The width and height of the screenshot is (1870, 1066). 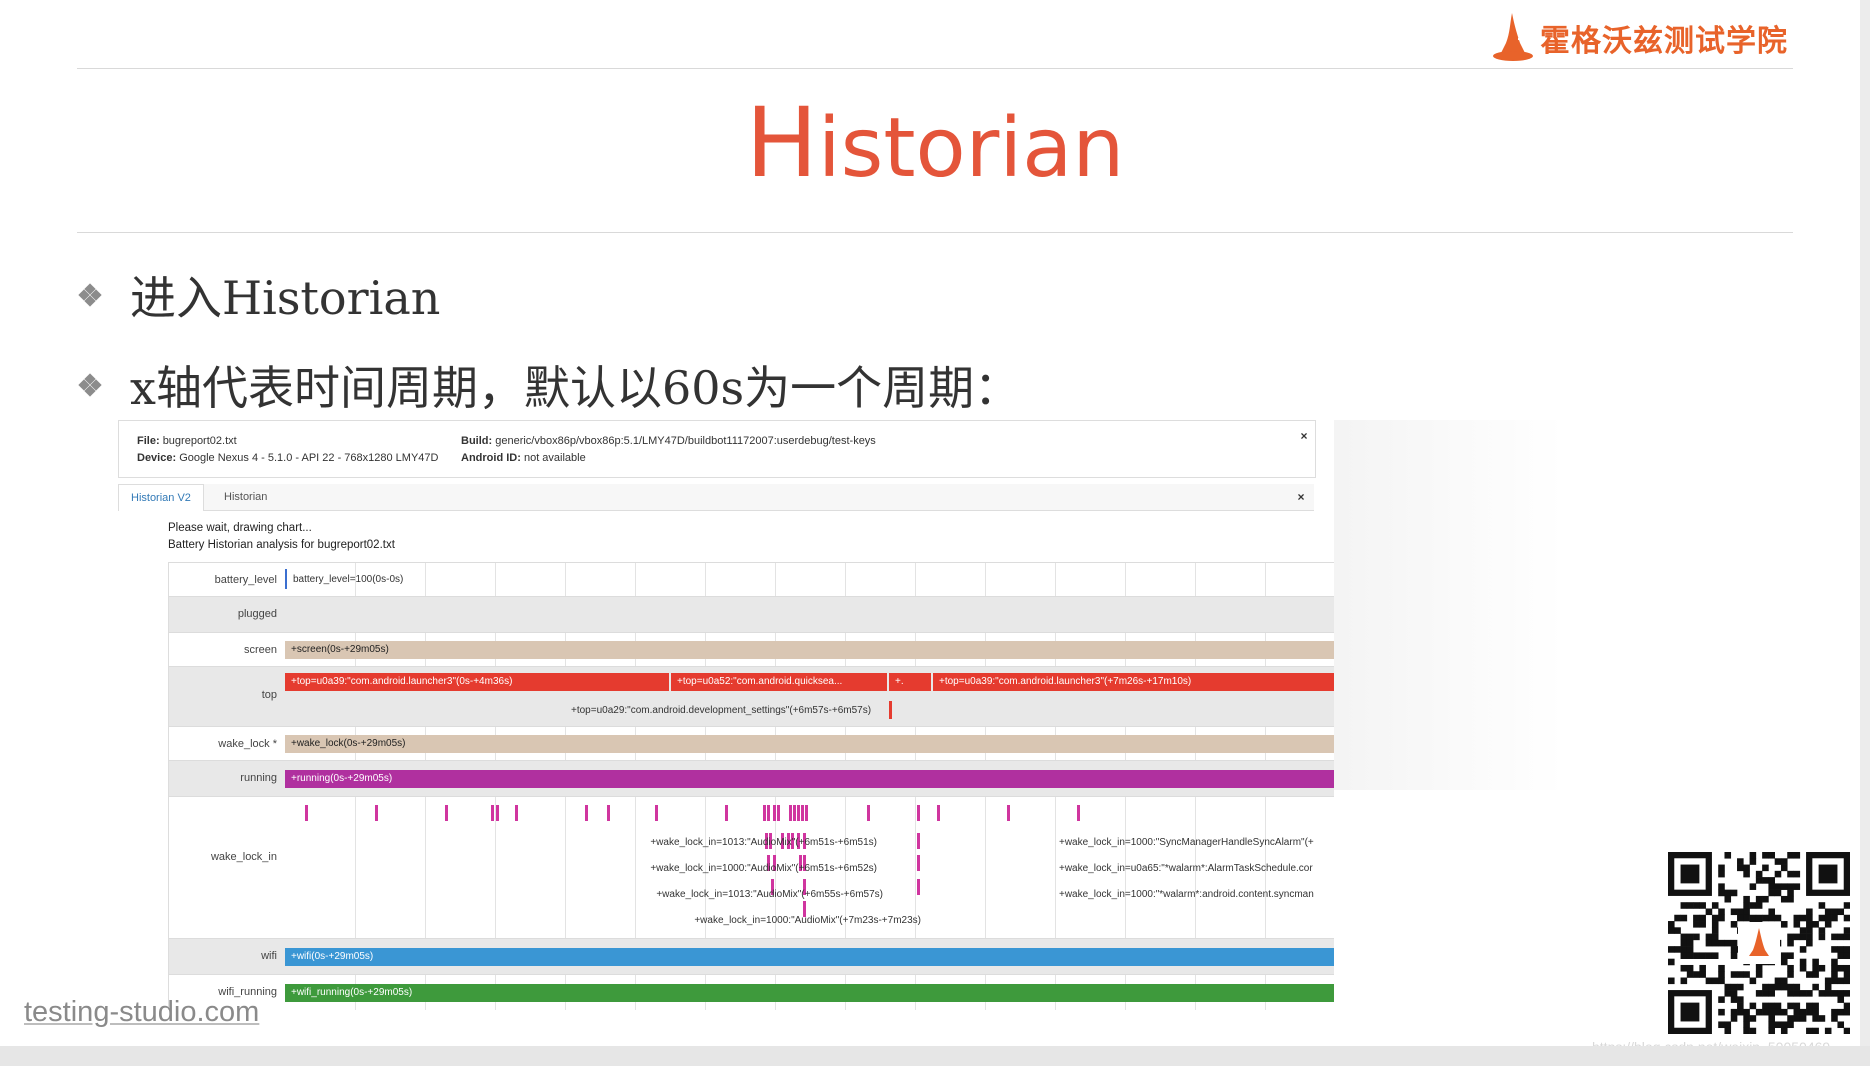 What do you see at coordinates (751, 614) in the screenshot?
I see `row-plugged: plugged` at bounding box center [751, 614].